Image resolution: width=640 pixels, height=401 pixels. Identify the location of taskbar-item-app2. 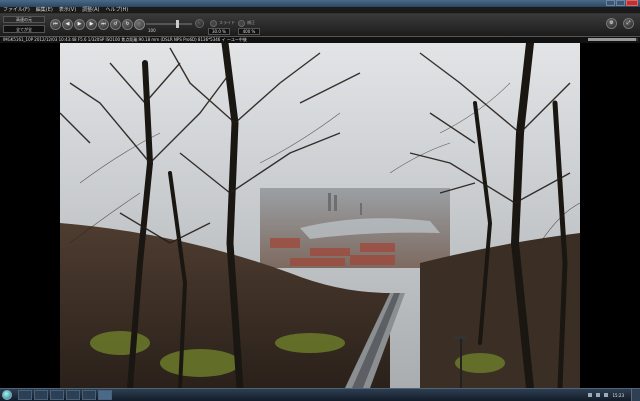
(89, 395).